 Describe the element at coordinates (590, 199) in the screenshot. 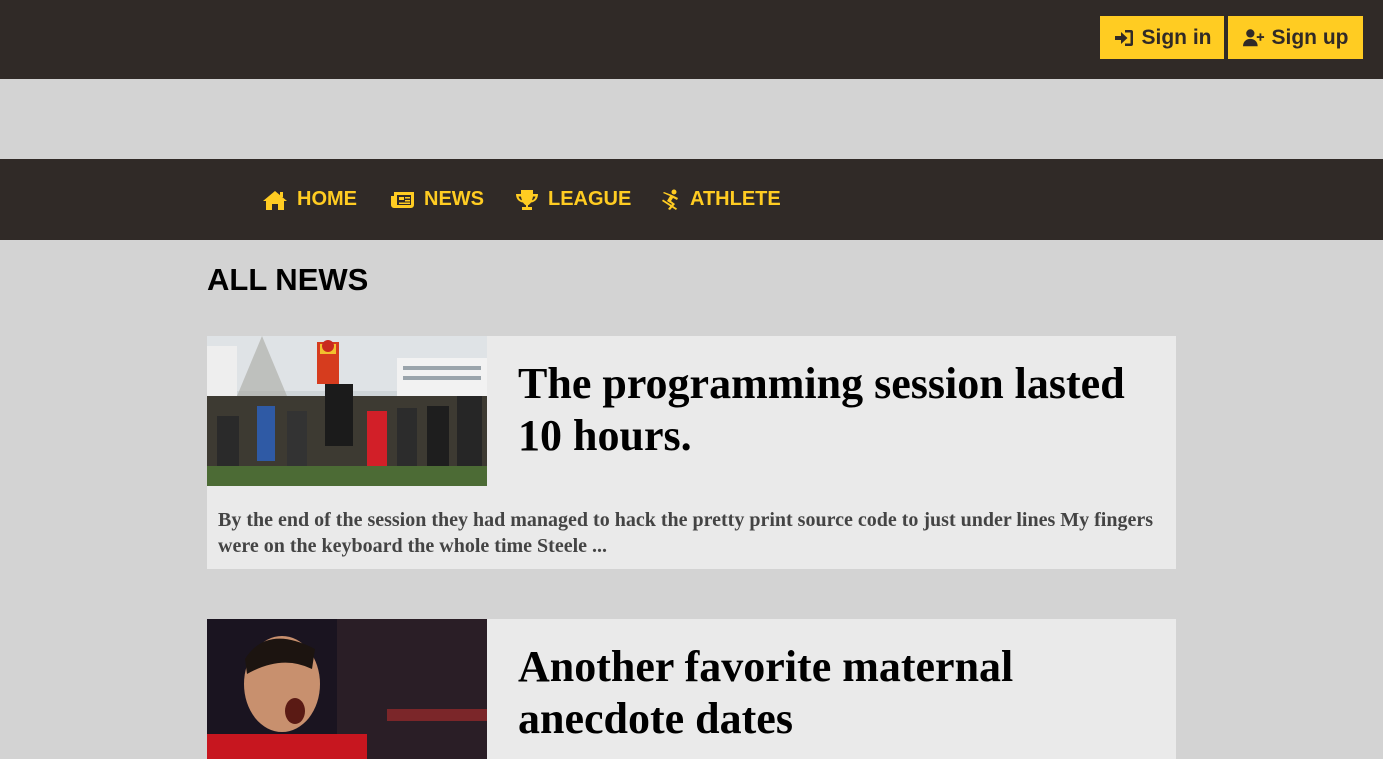

I see `nav-league-label: LEAGUE` at that location.